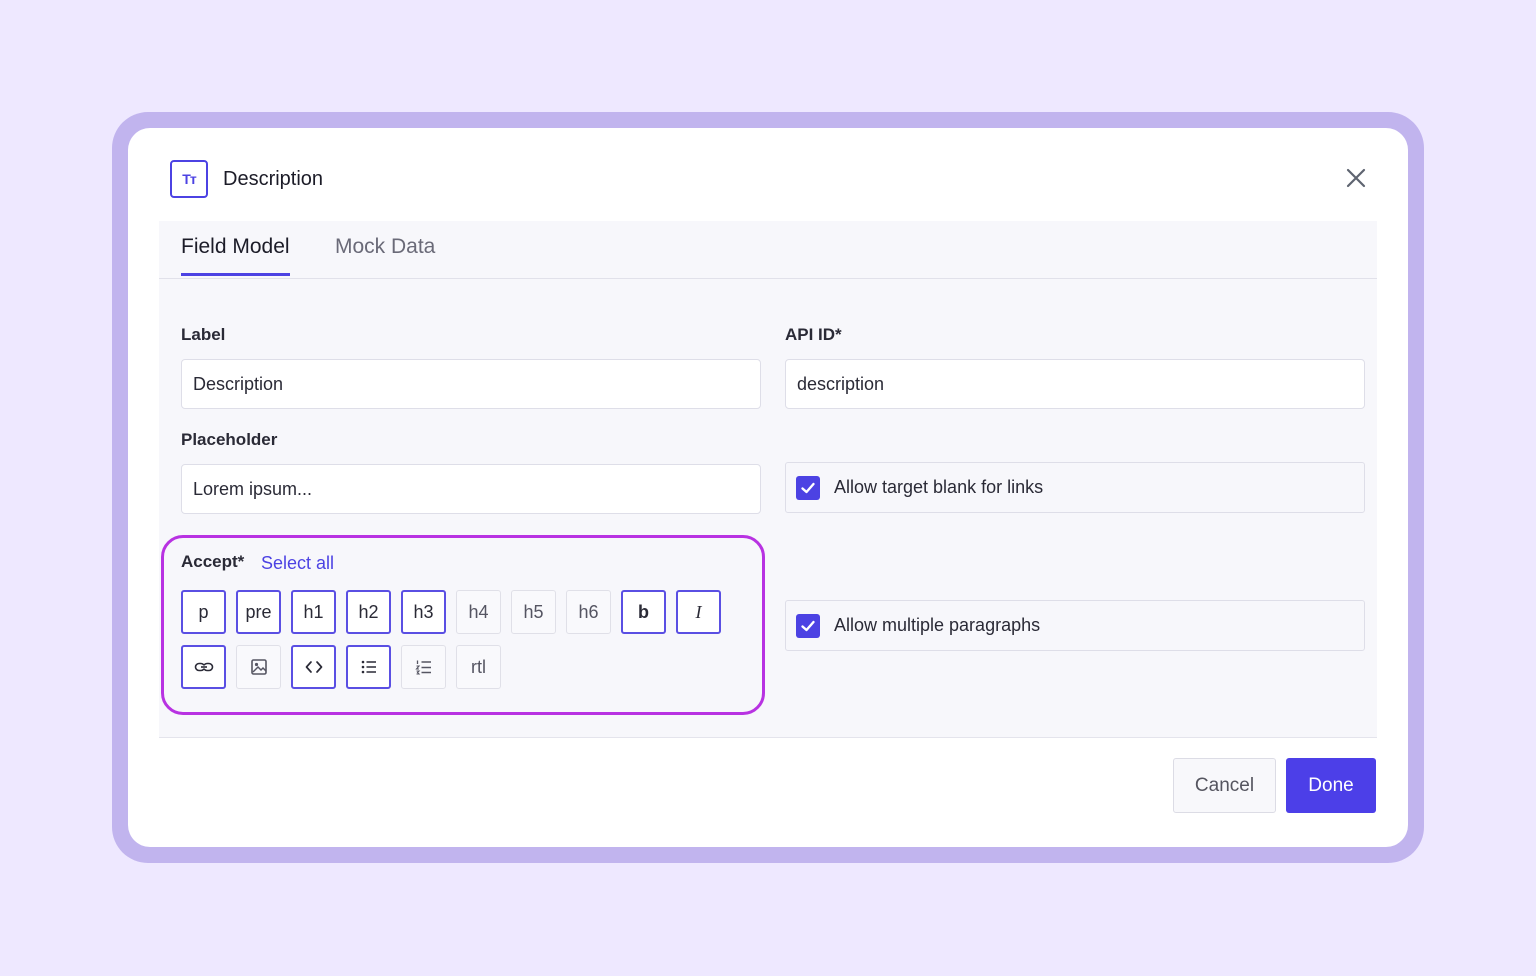 The height and width of the screenshot is (976, 1536). Describe the element at coordinates (1075, 625) in the screenshot. I see `allow-multiple-paragraphs-option: Allow multiple paragraphs` at that location.